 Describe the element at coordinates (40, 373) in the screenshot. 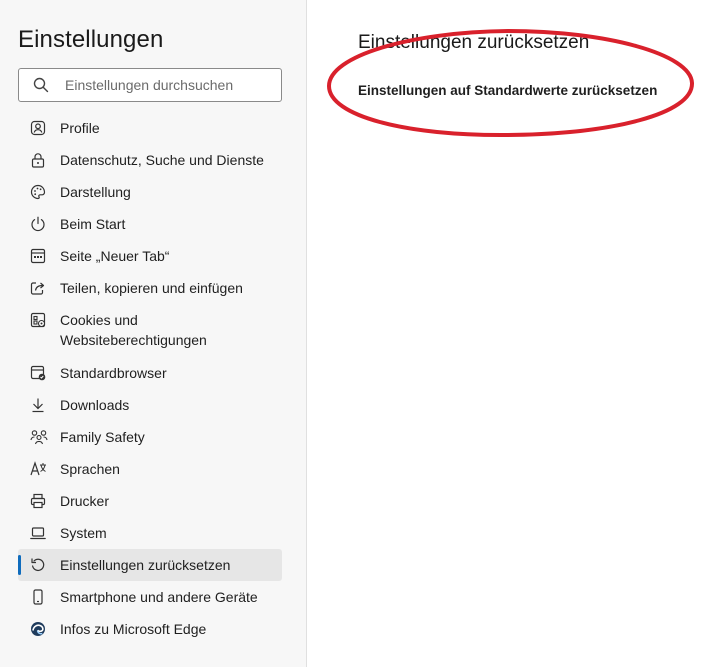

I see `default-browser-icon` at that location.